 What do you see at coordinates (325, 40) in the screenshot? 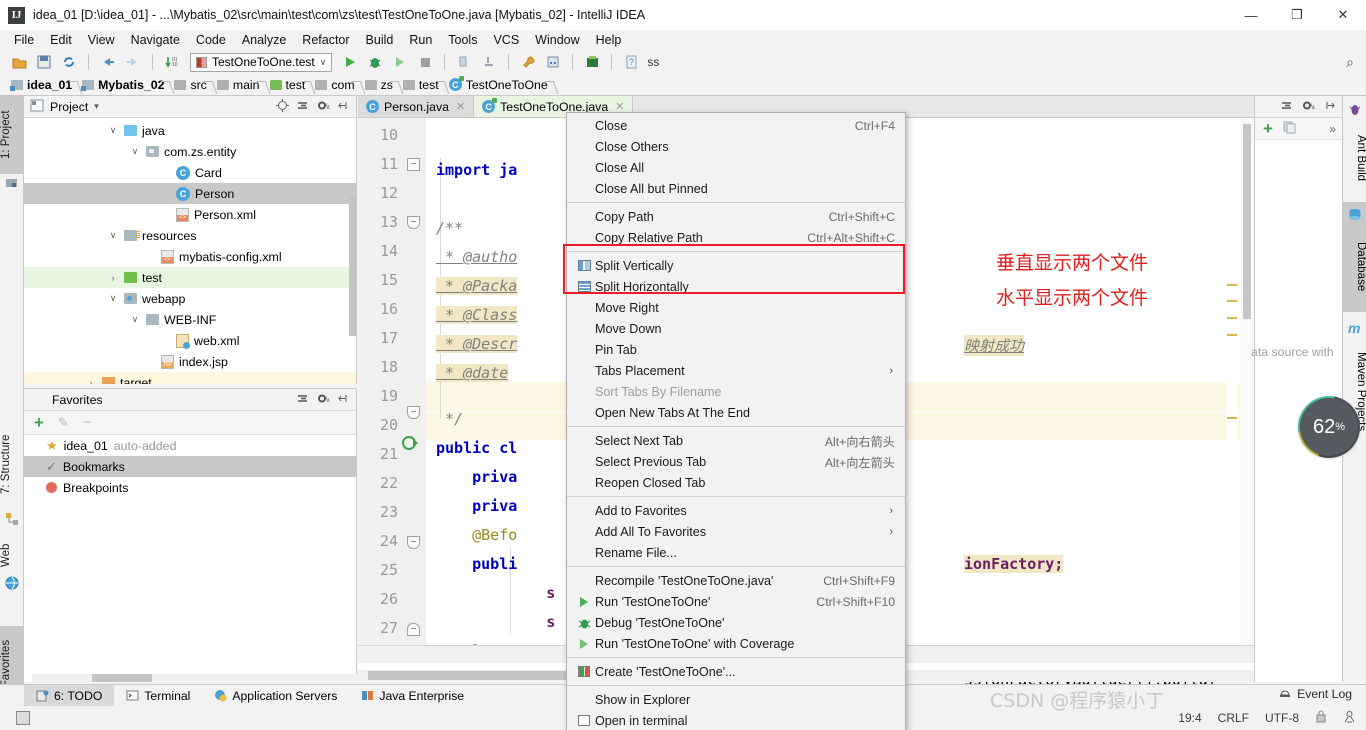
I see `menu-refactor: Refactor` at bounding box center [325, 40].